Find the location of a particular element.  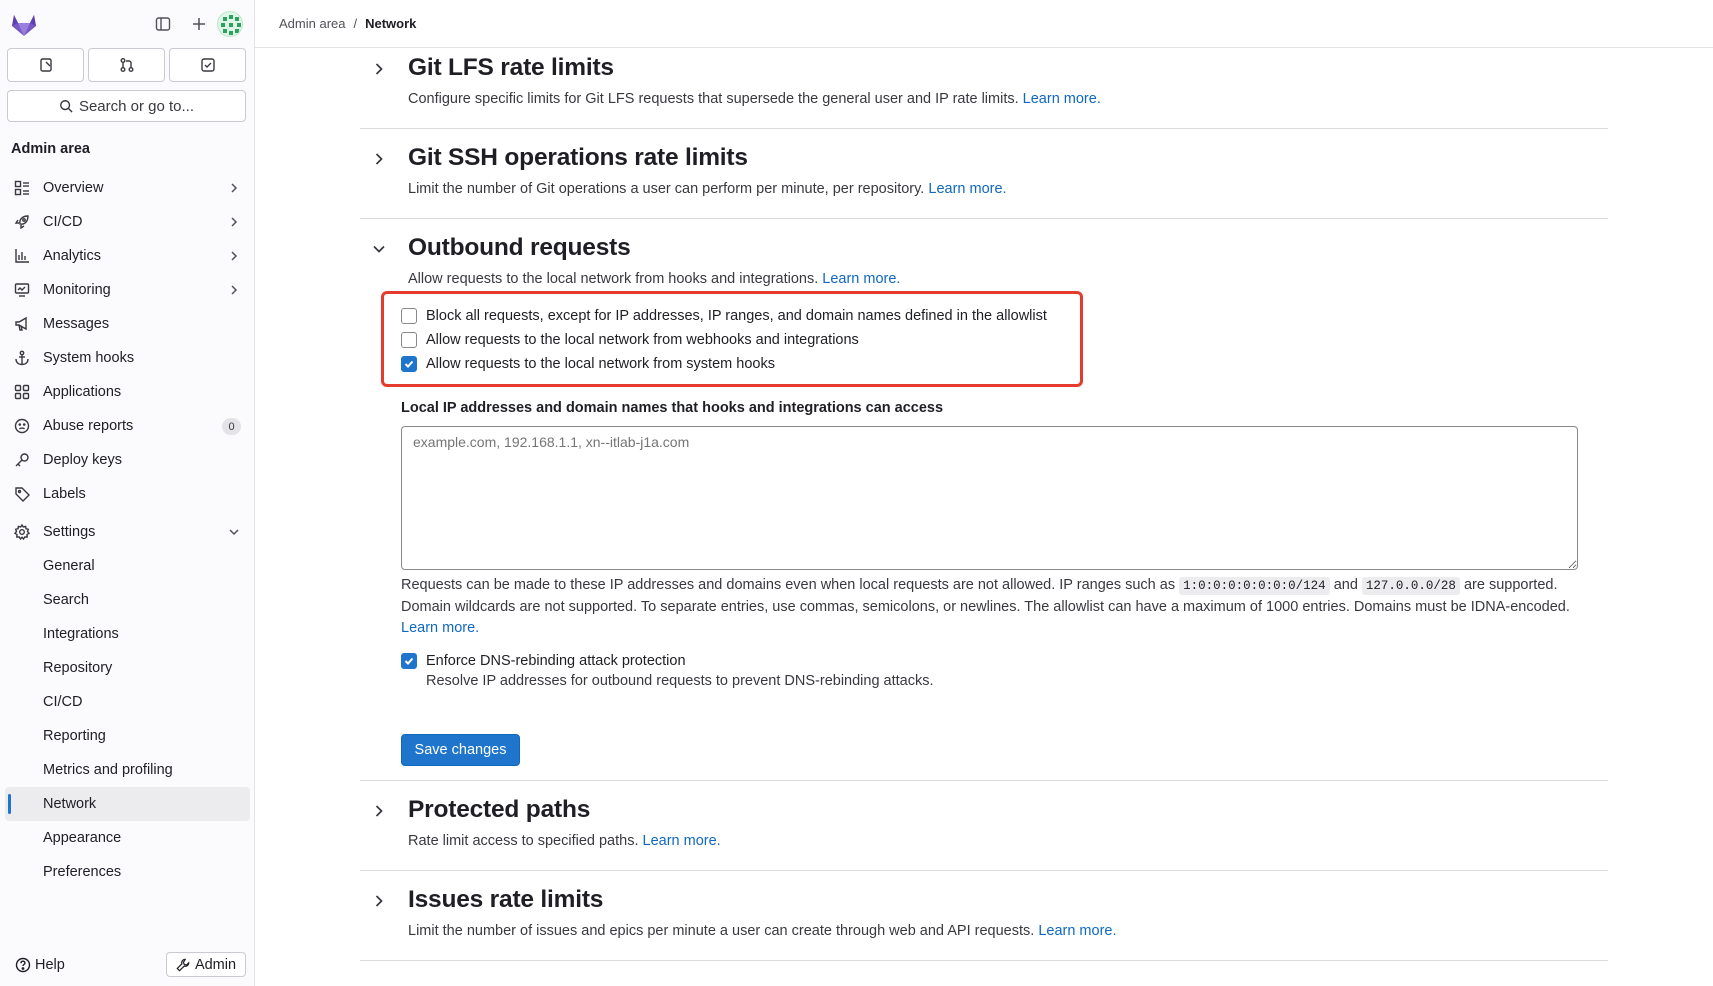

dns-rebinding-checkbox: Enforce DNS-rebinding attack protection is located at coordinates (543, 661).